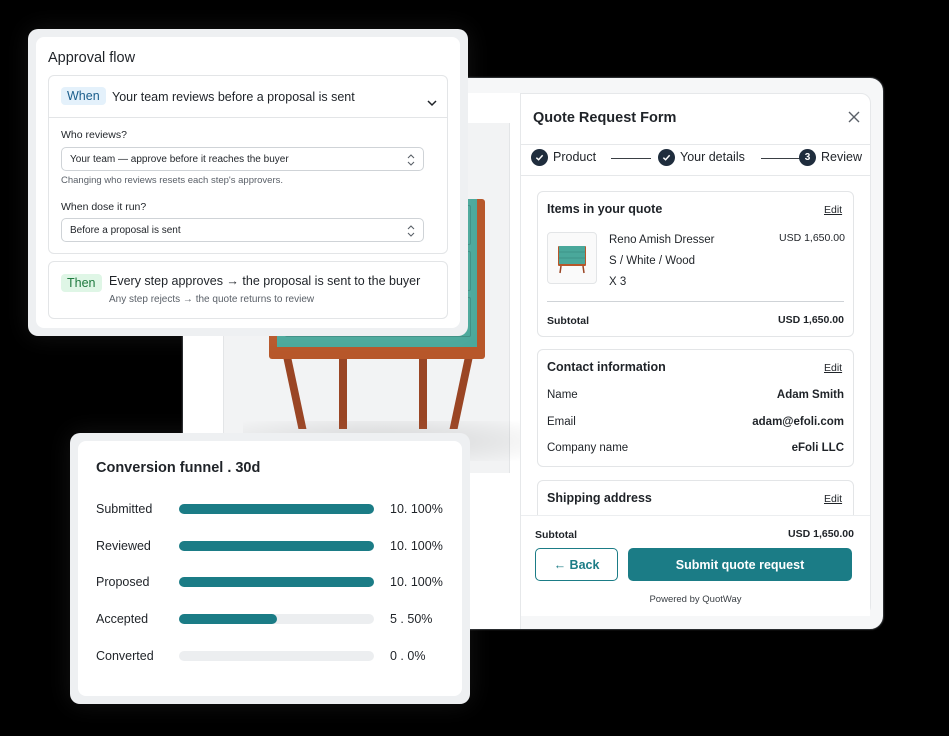 The image size is (949, 736). I want to click on step-your-details: Your details, so click(712, 157).